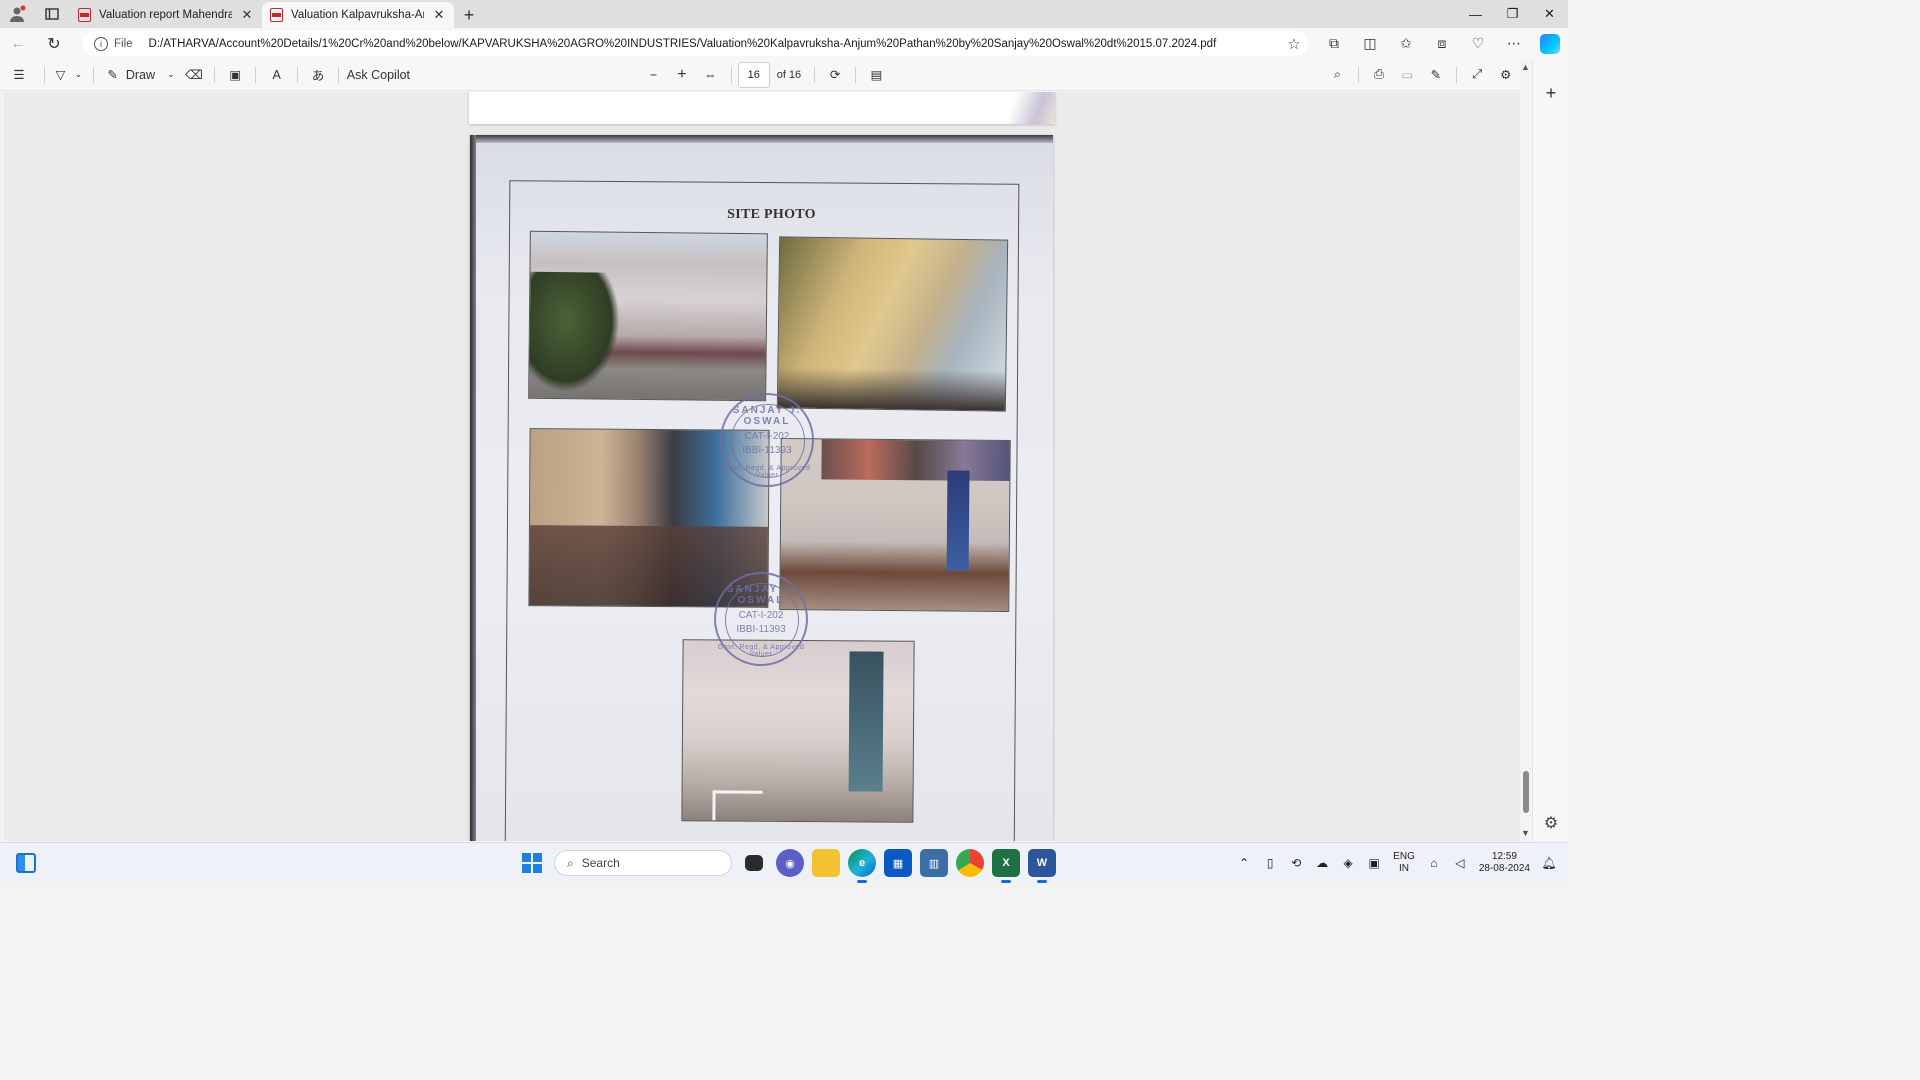 Image resolution: width=1920 pixels, height=1080 pixels. I want to click on start-button, so click(532, 863).